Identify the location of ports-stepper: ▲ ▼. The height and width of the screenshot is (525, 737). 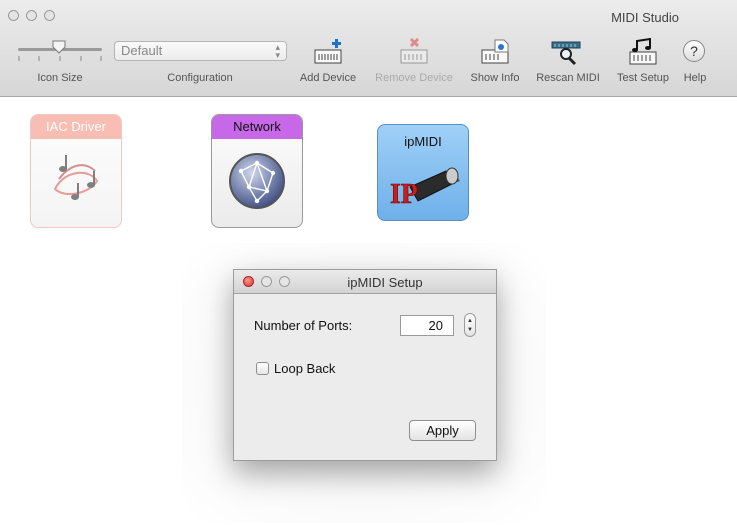
(470, 325).